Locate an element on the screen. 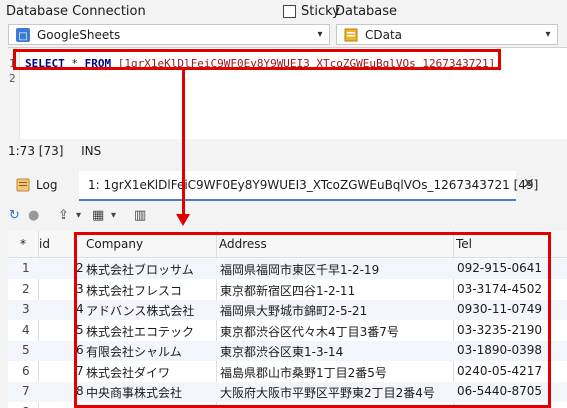 Image resolution: width=567 pixels, height=408 pixels. row-number: 7 is located at coordinates (26, 391).